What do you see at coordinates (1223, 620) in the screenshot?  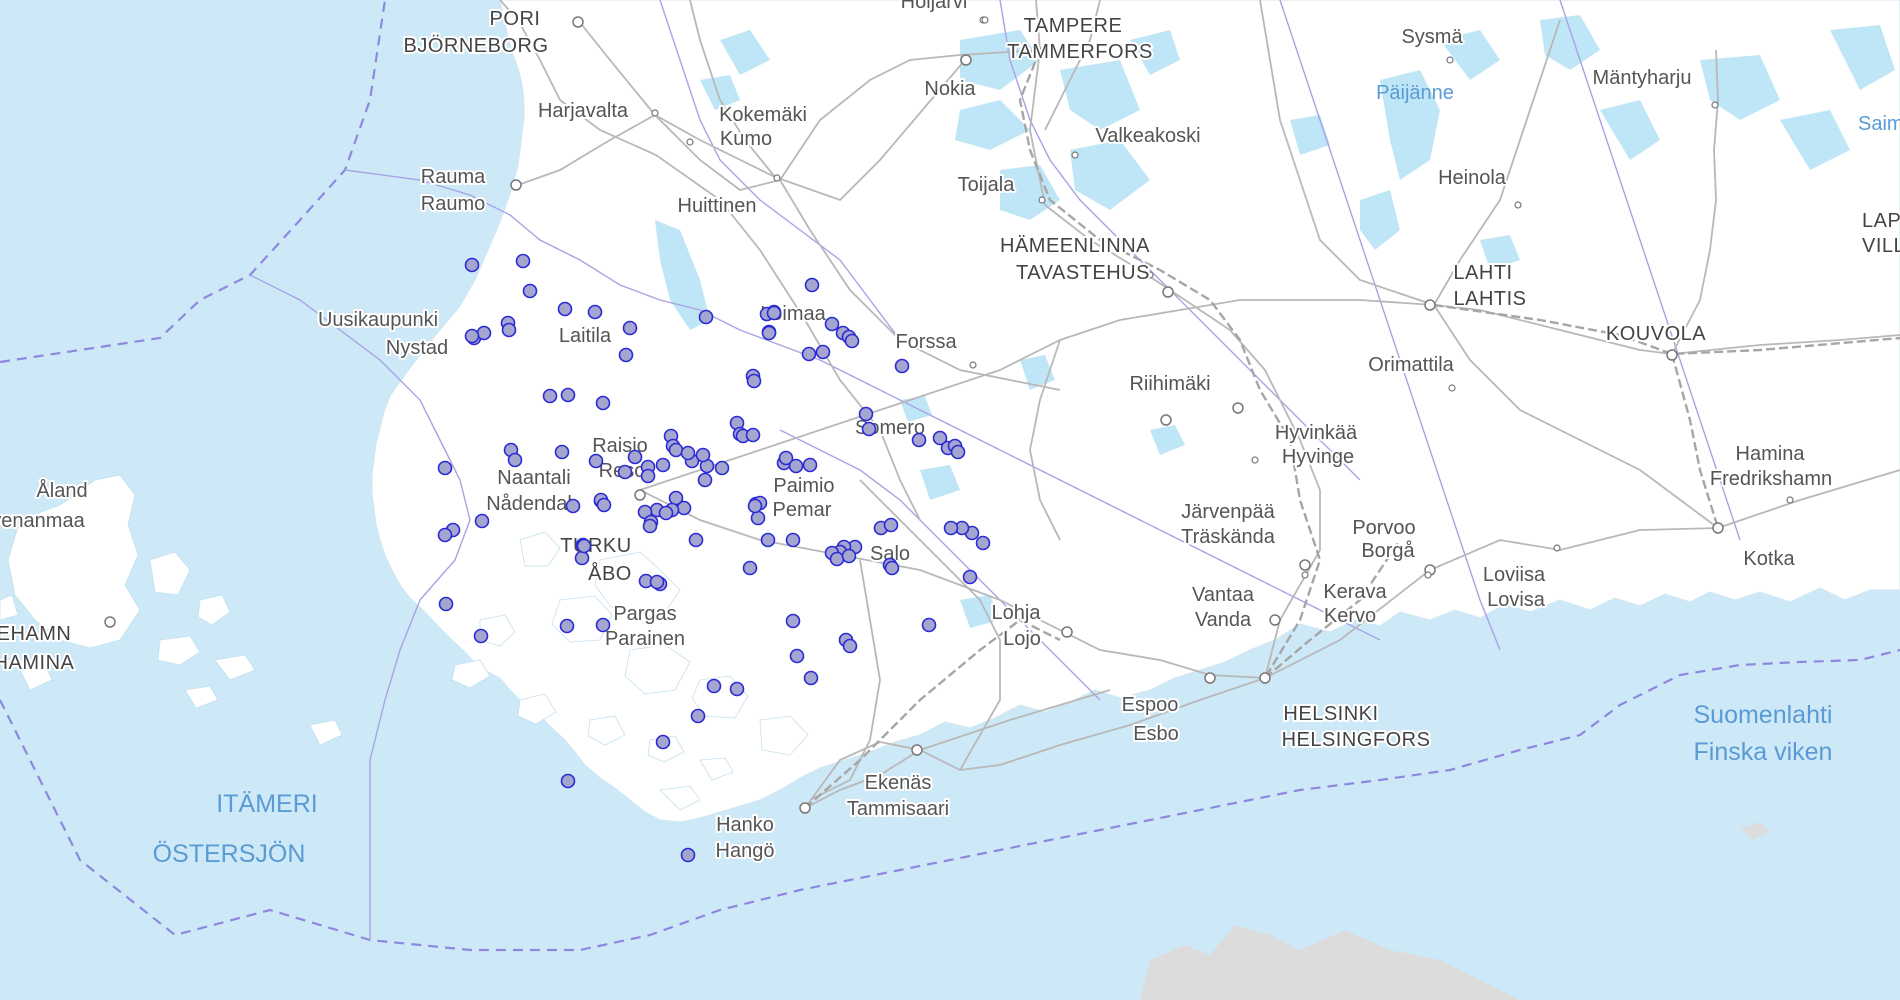 I see `place-label-vanda: Vanda` at bounding box center [1223, 620].